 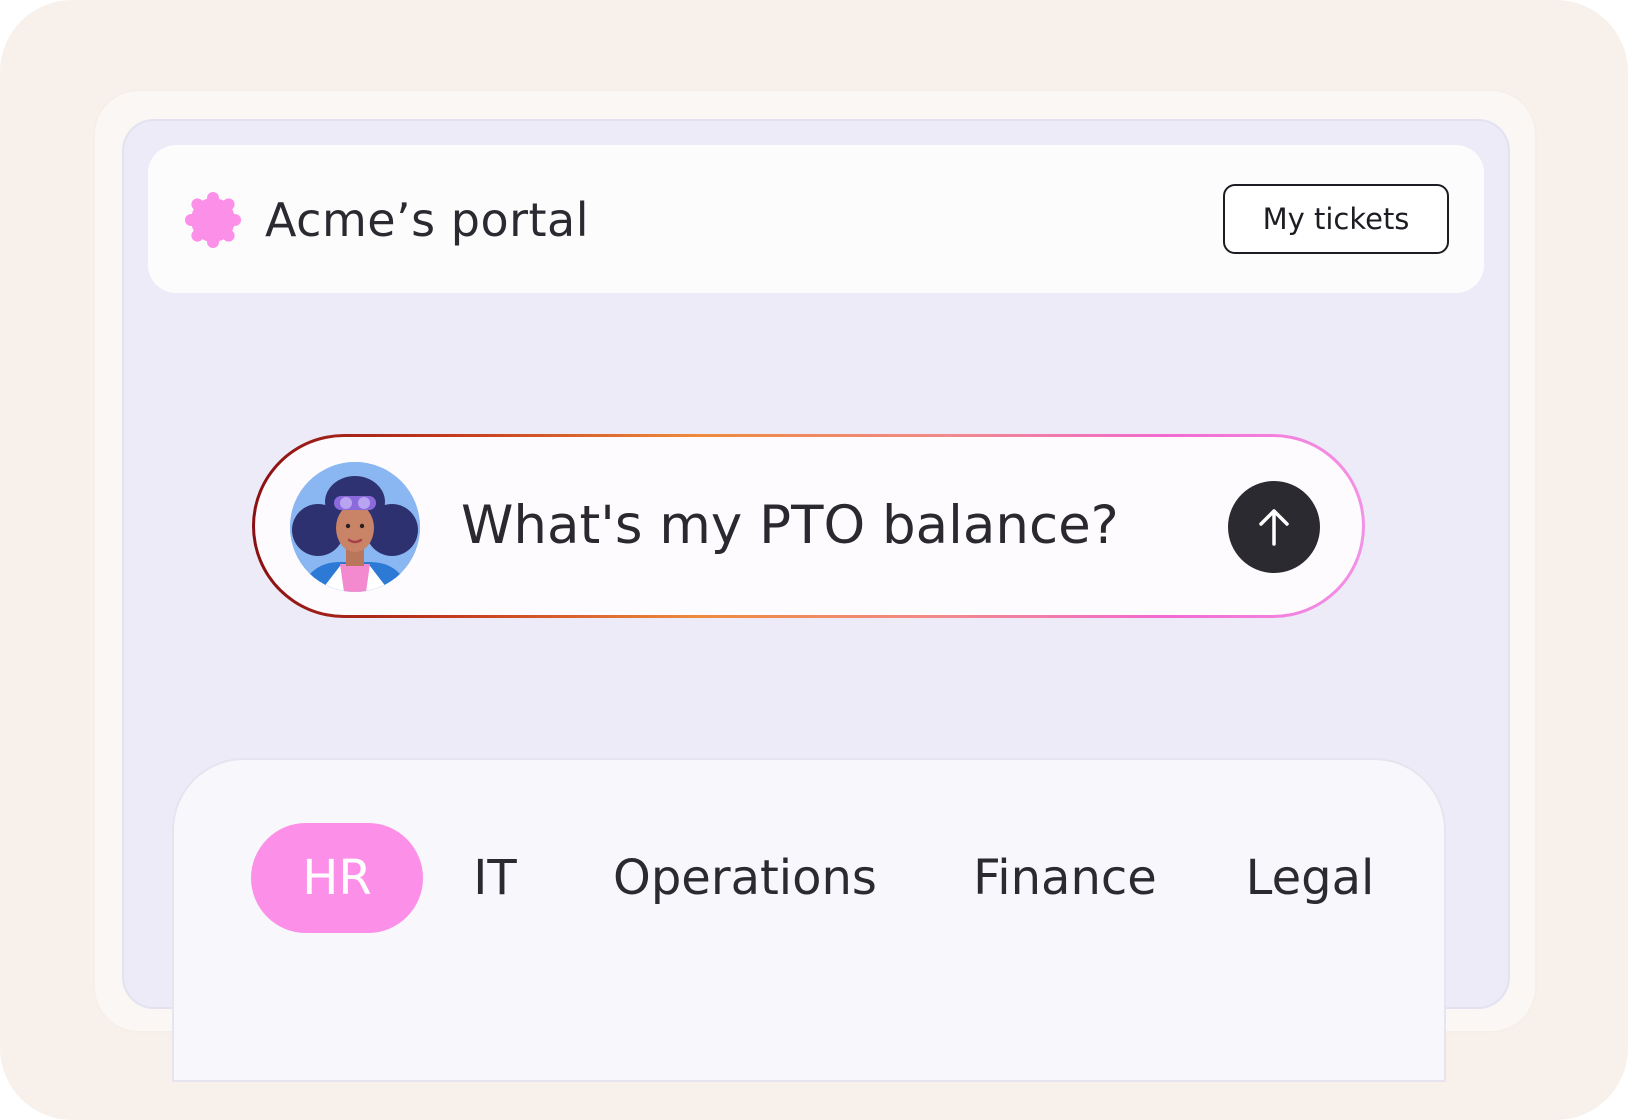 I want to click on tab-operations: Operations, so click(x=745, y=878).